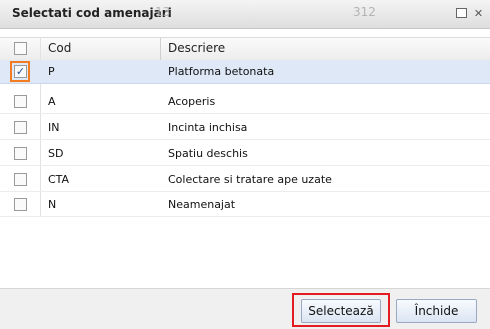 Image resolution: width=490 pixels, height=329 pixels. I want to click on select-all-checkbox, so click(20, 48).